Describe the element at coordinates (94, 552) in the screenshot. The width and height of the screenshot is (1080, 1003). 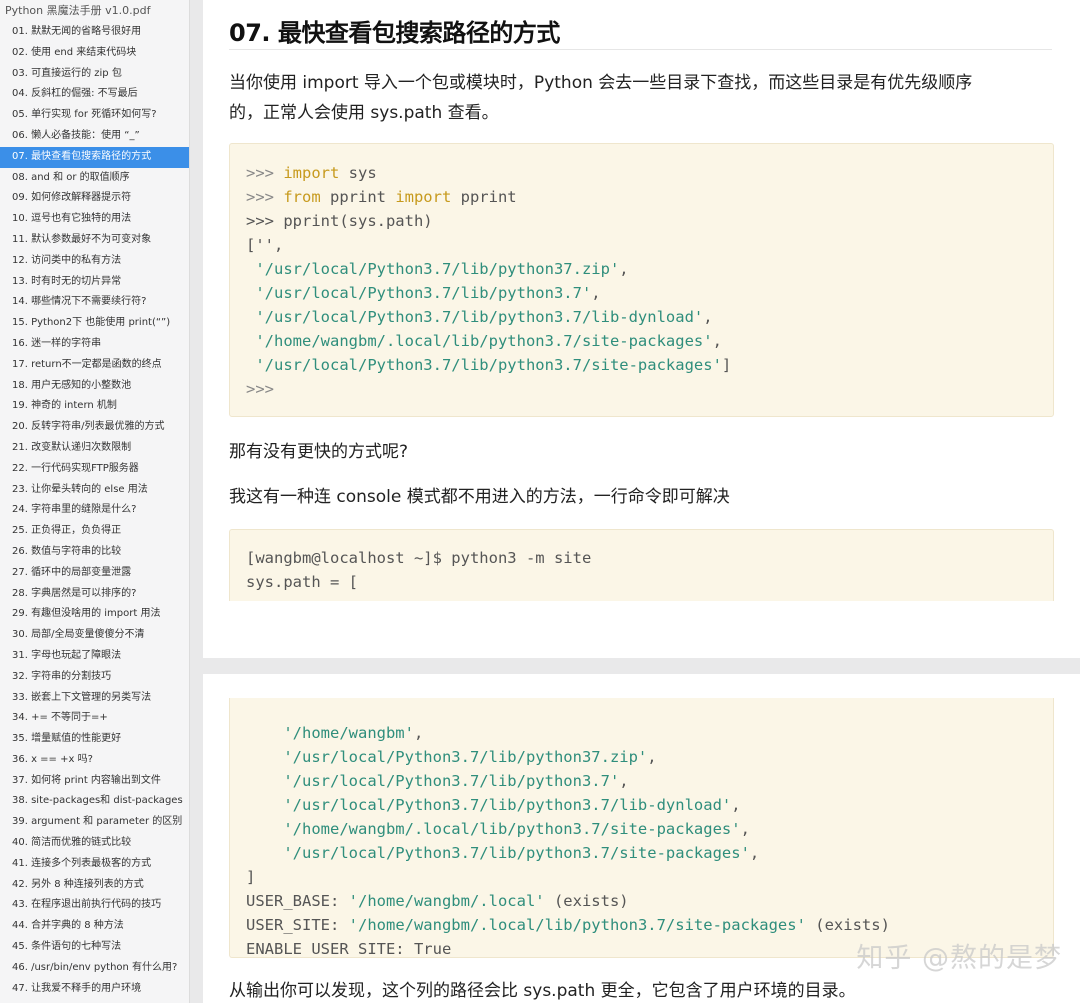
I see `toc-item: 26. 数值与字符串的比较` at that location.